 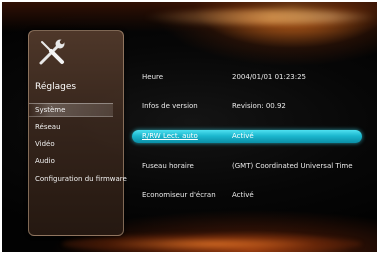 I want to click on row-label: Infos de version, so click(x=170, y=106).